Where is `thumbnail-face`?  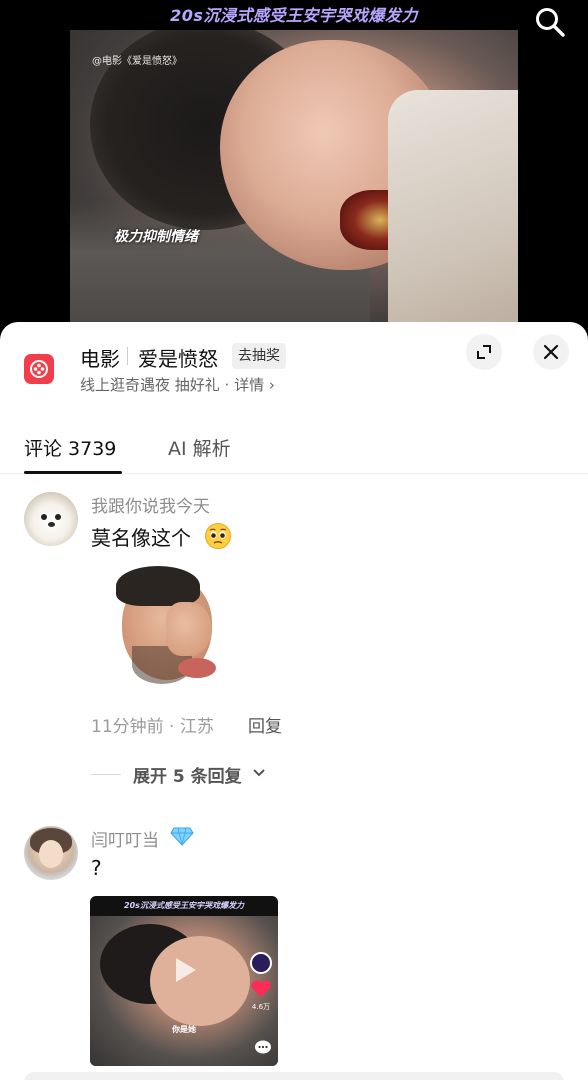 thumbnail-face is located at coordinates (200, 981).